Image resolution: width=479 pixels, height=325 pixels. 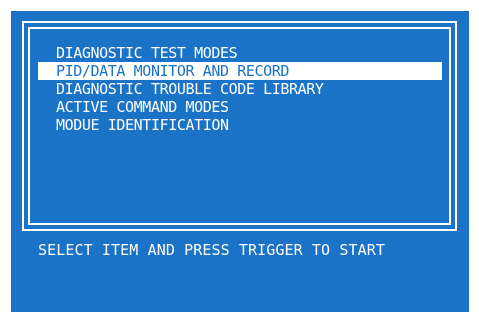 I want to click on menu-item-dtc-library: DIAGNOSTIC TROUBLE CODE LIBRARY, so click(x=240, y=89).